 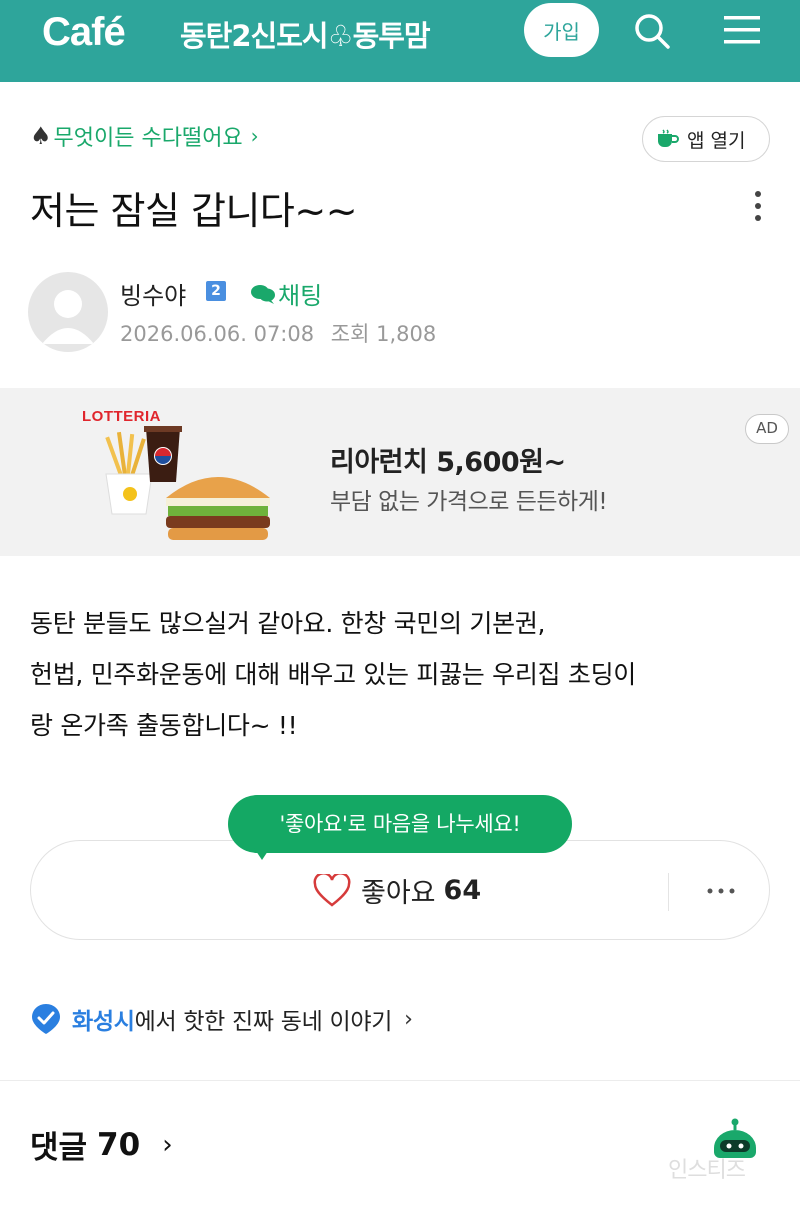 I want to click on board-name: 무엇이든 수다떨어요, so click(x=148, y=138).